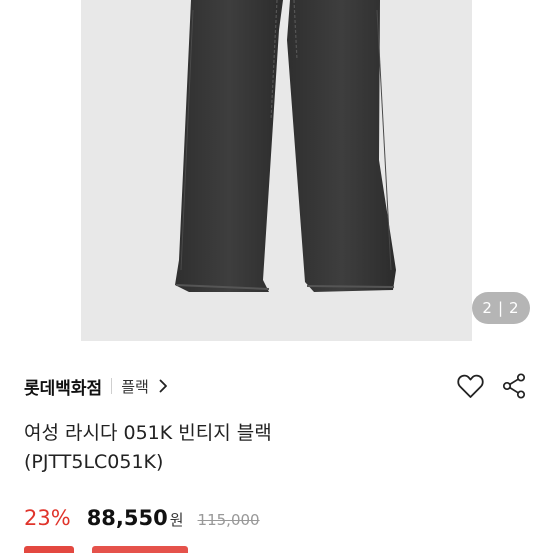 The image size is (553, 553). I want to click on product-title-line1: 여성 라시다 051K 빈티지 블랙, so click(148, 433).